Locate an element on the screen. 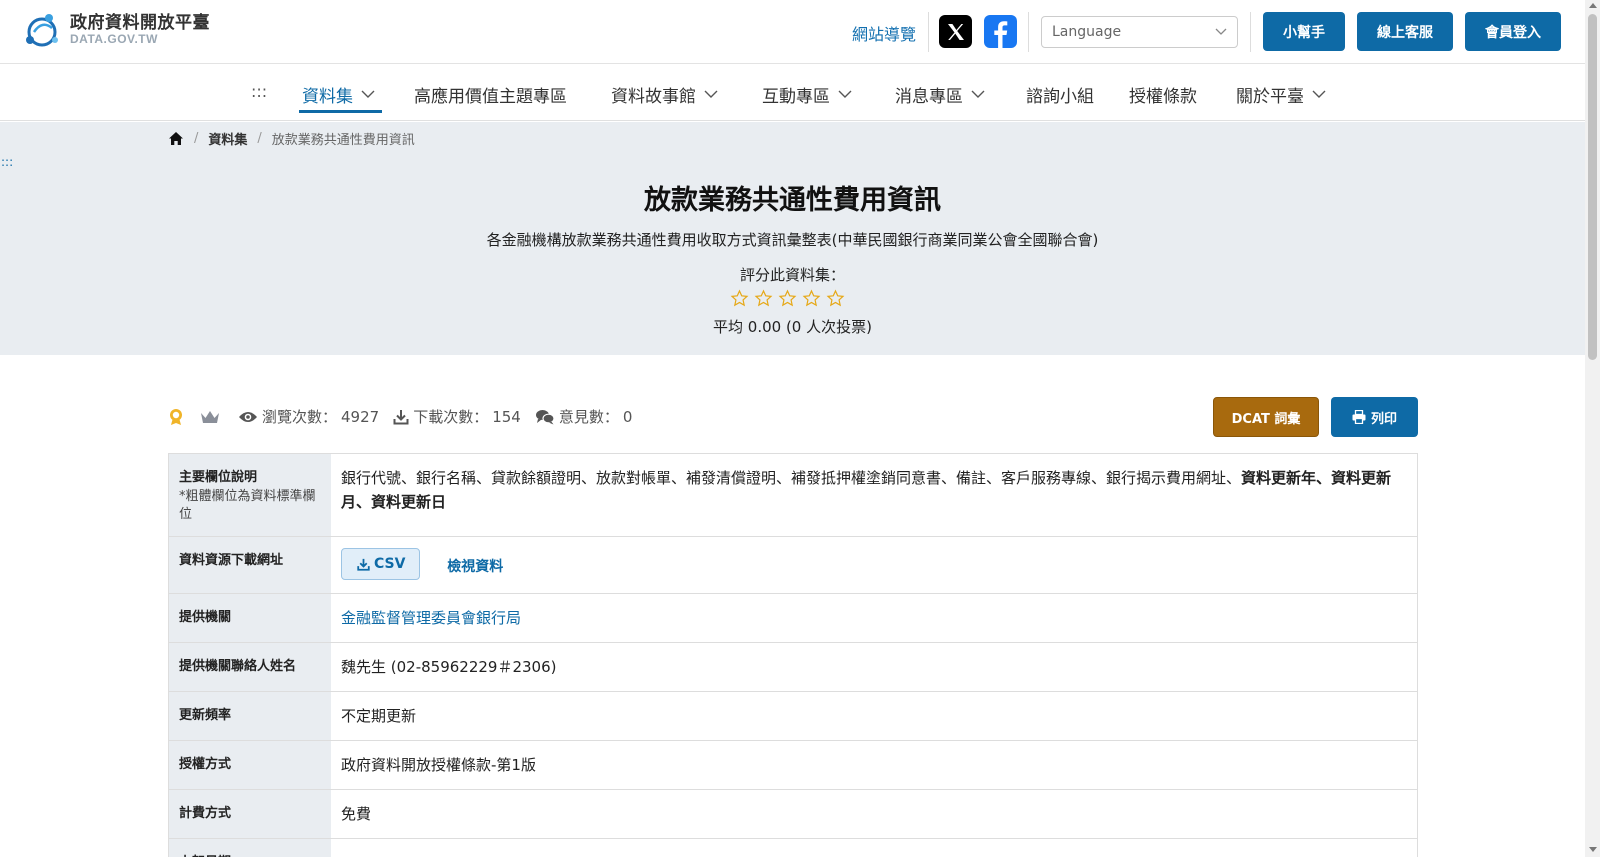 Image resolution: width=1600 pixels, height=857 pixels. logo-title: 政府資料開放平臺 is located at coordinates (140, 23).